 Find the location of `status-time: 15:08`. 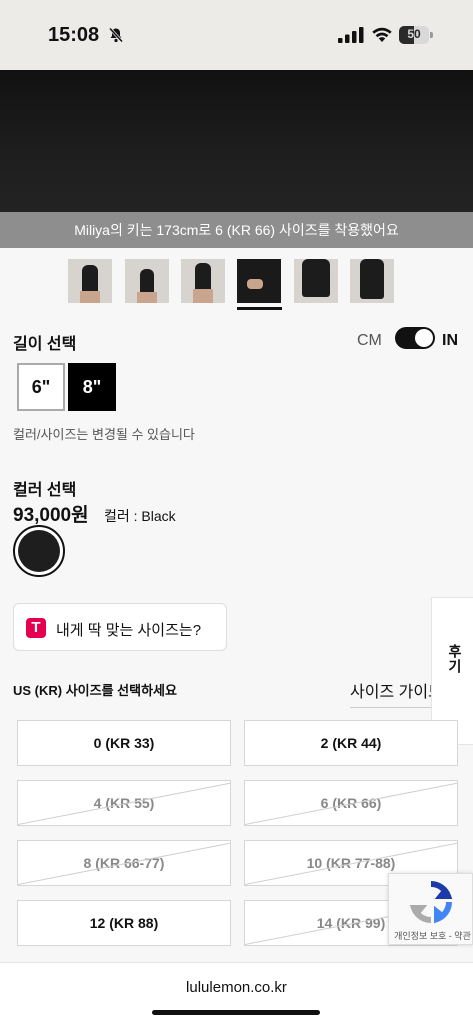

status-time: 15:08 is located at coordinates (74, 35).